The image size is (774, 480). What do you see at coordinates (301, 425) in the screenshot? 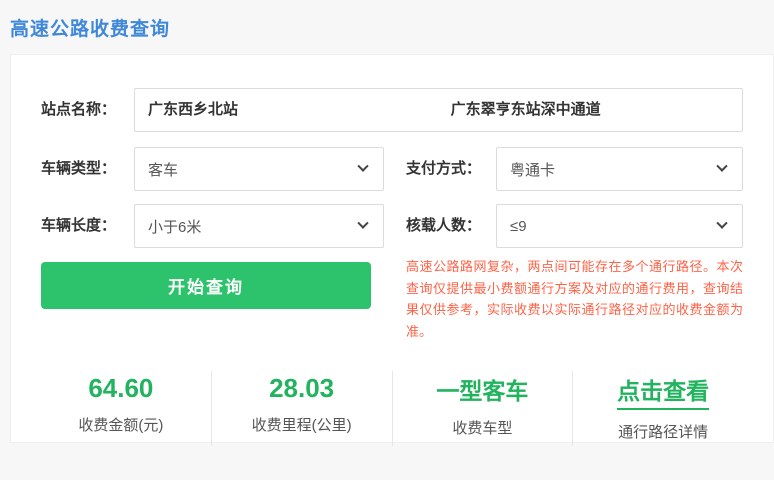
I see `toll-distance-label: 收费里程(公里)` at bounding box center [301, 425].